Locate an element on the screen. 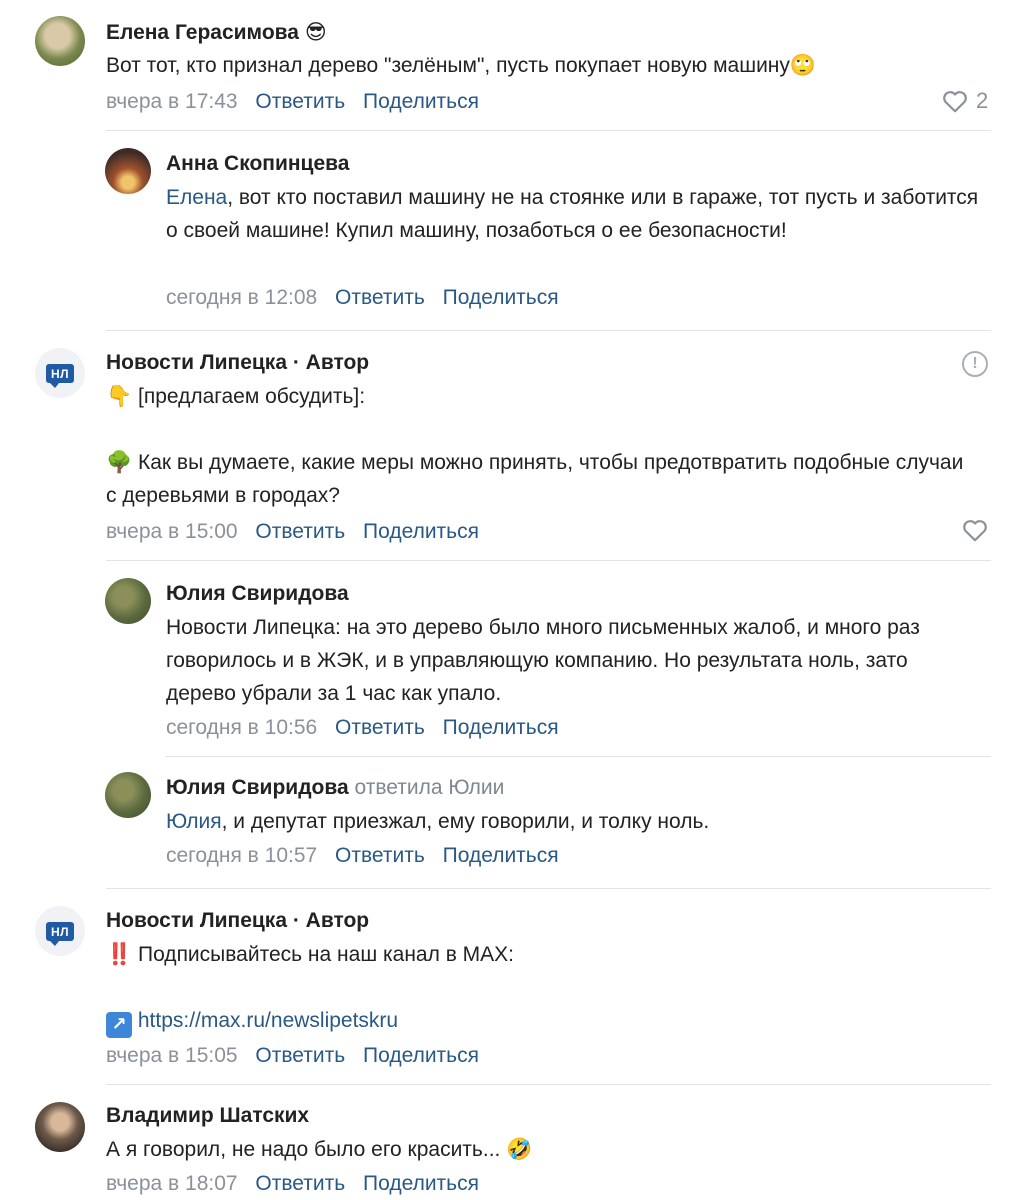 This screenshot has height=1200, width=1019. comment-meta: вчера в 15:00 Ответить Поделиться is located at coordinates (292, 532).